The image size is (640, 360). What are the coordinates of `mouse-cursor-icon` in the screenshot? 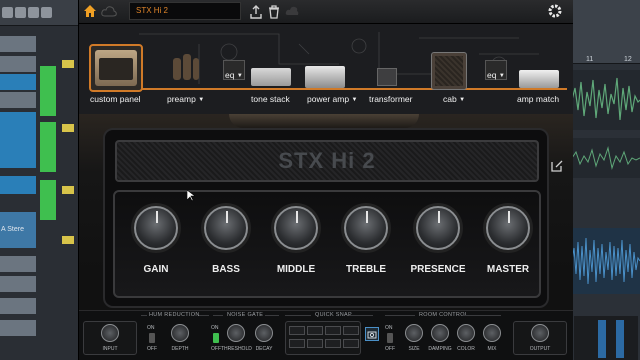 It's located at (191, 196).